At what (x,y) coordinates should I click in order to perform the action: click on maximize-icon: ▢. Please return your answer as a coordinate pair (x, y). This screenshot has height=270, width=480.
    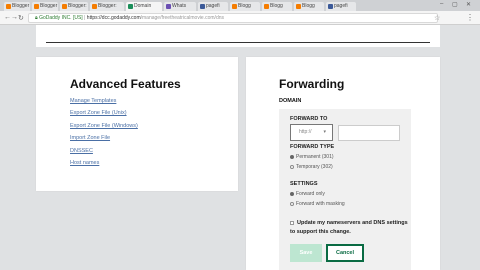
    Looking at the image, I should click on (455, 4).